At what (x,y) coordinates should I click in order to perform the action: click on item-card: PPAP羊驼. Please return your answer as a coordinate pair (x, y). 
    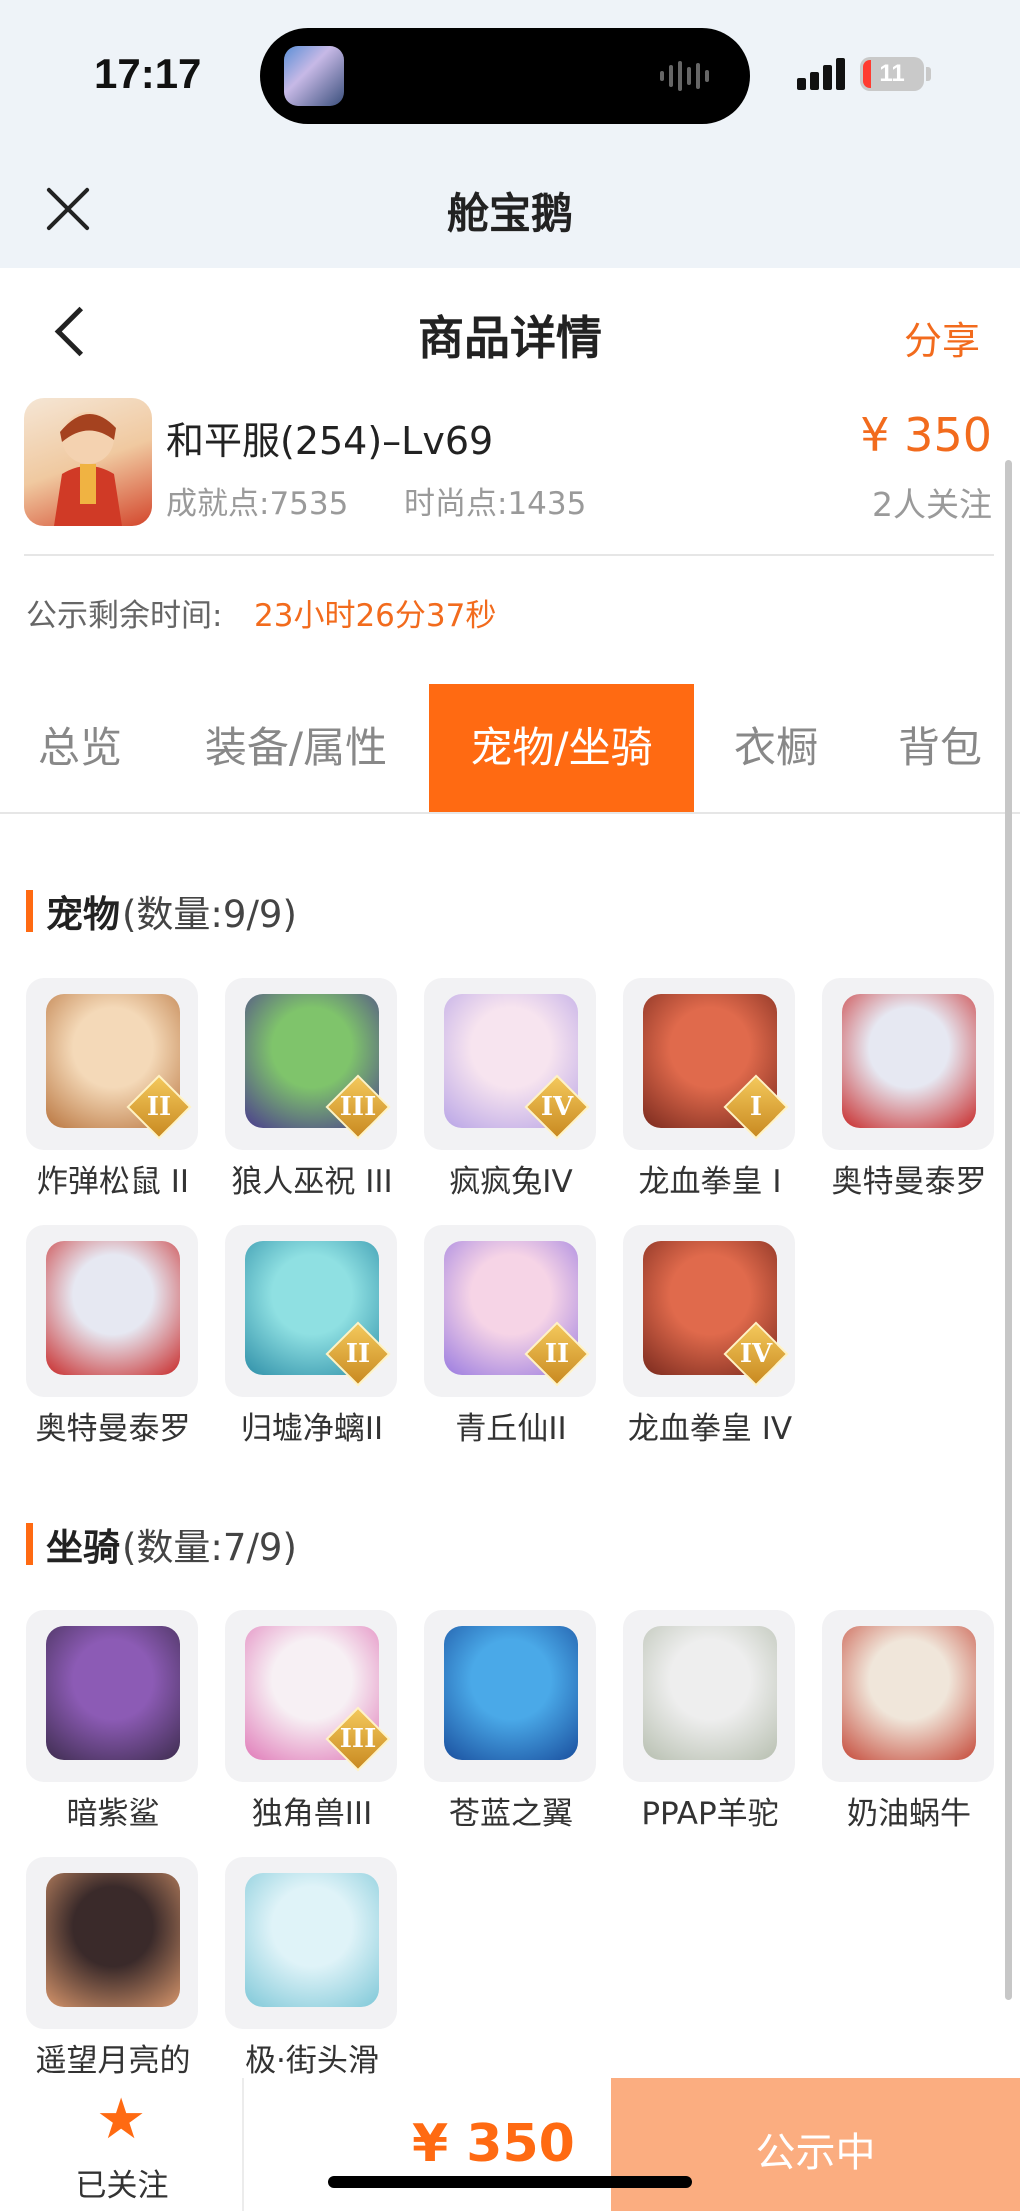
    Looking at the image, I should click on (710, 1721).